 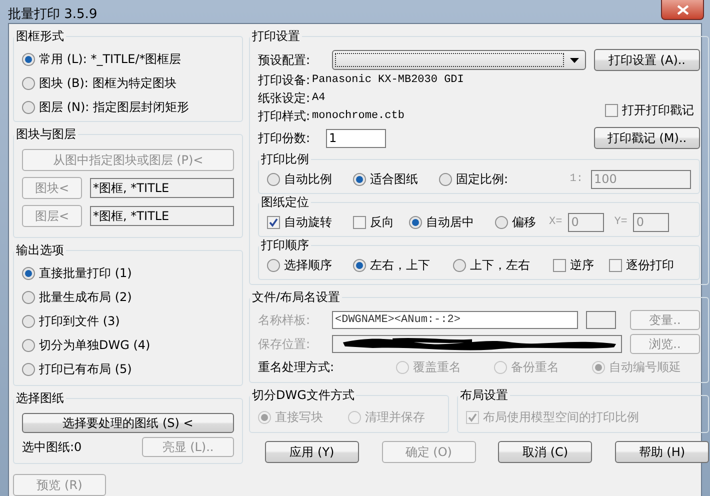 I want to click on radio-button: 自动居中, so click(x=452, y=222).